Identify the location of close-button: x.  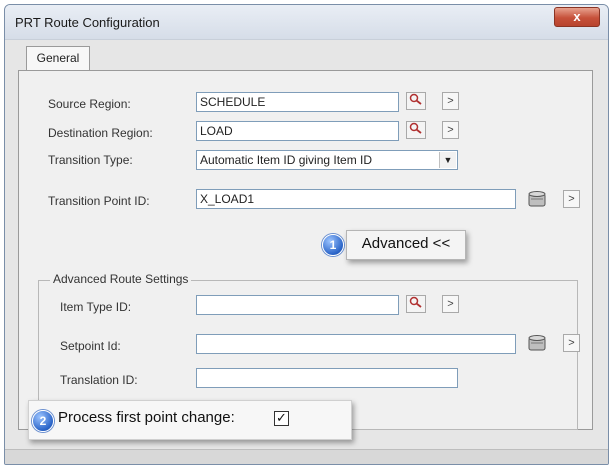
(577, 17).